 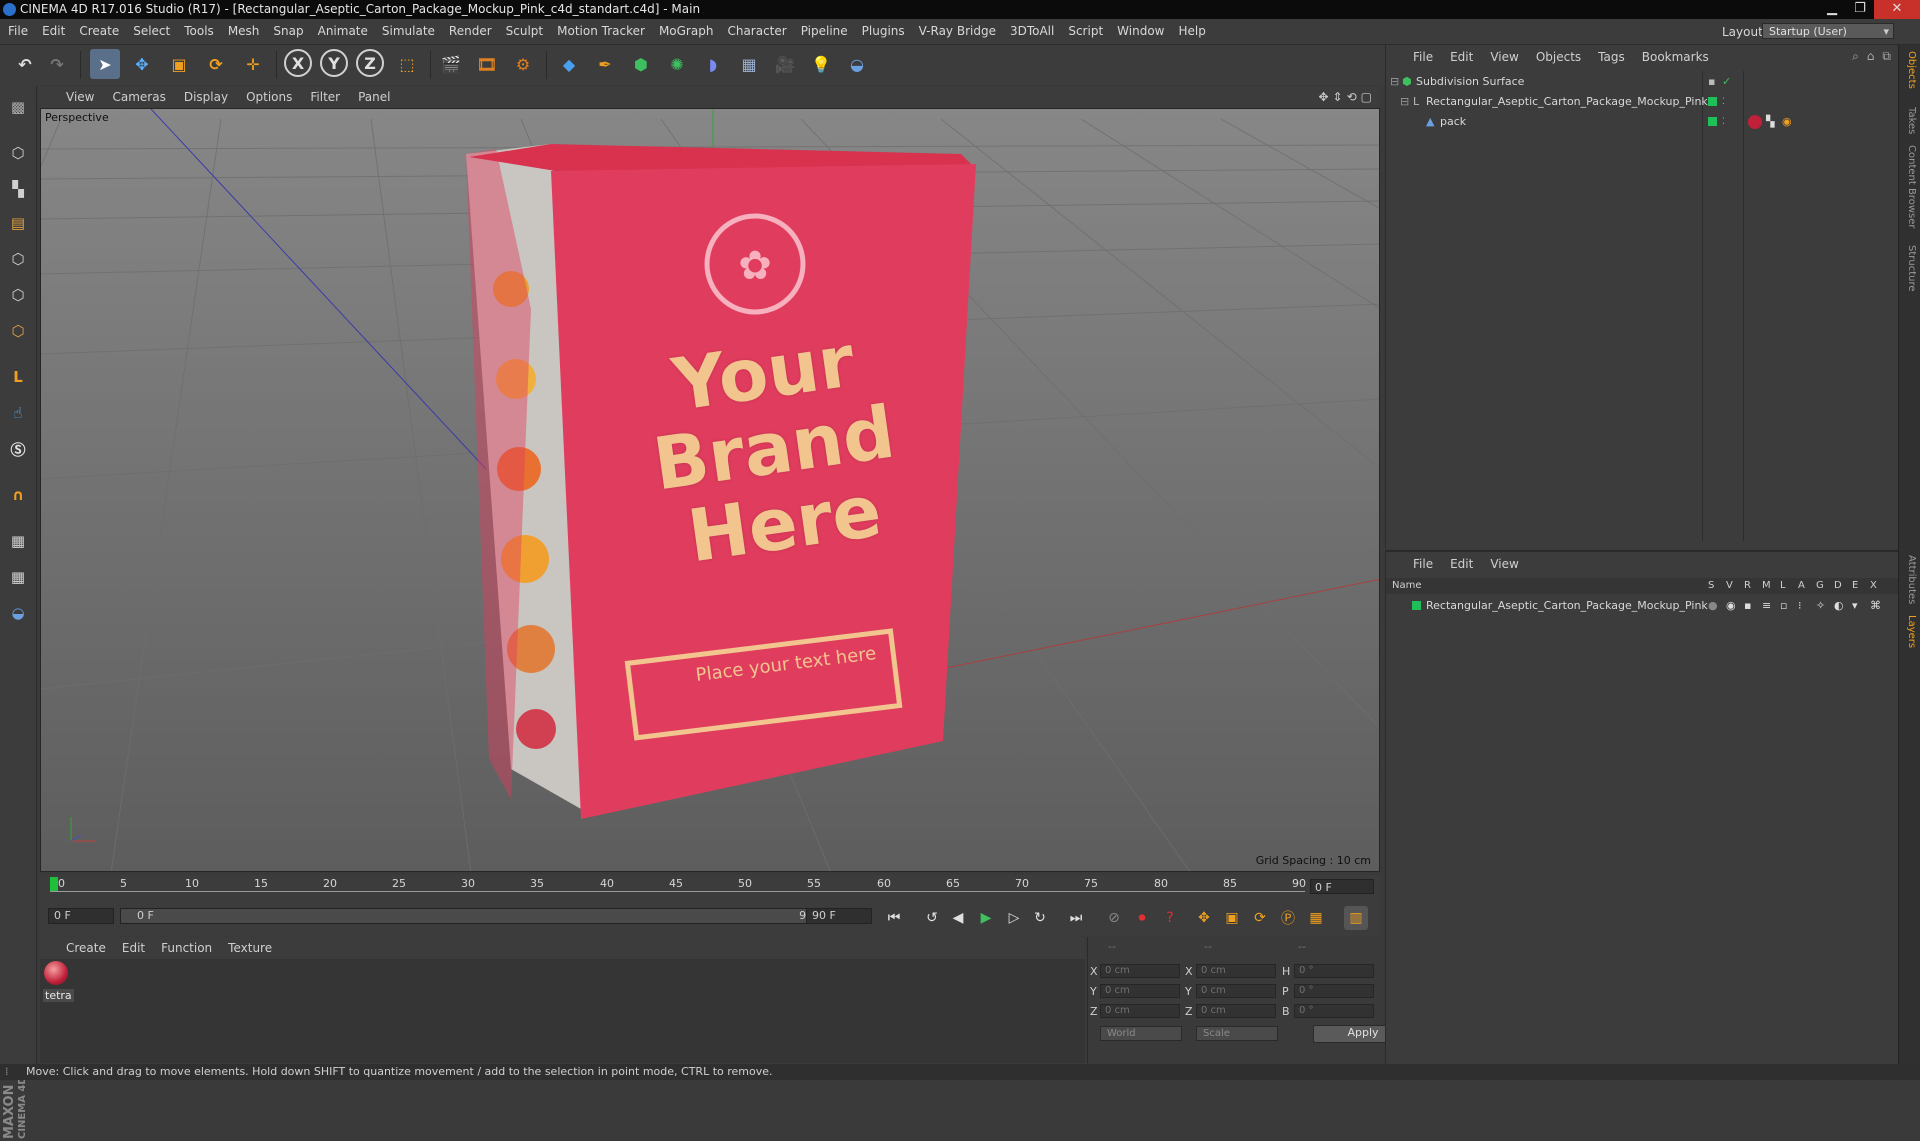 I want to click on move-add-icon: ✛, so click(x=253, y=64).